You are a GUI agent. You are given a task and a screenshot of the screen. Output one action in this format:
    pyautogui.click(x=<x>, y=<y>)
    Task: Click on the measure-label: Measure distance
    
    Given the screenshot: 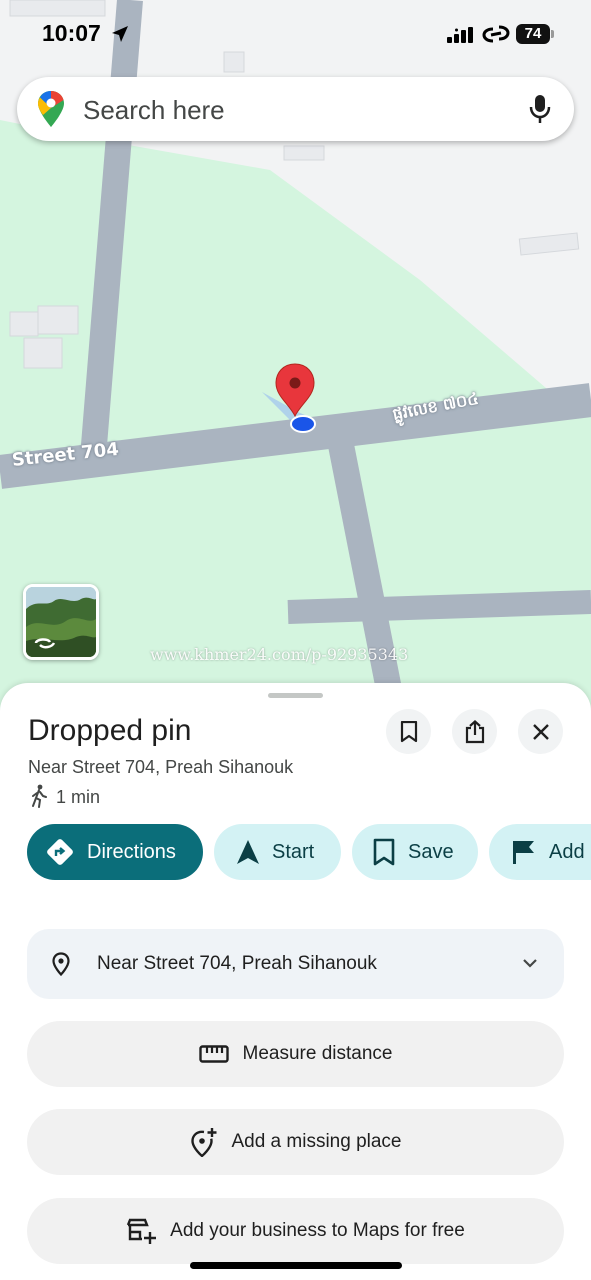 What is the action you would take?
    pyautogui.click(x=317, y=1053)
    